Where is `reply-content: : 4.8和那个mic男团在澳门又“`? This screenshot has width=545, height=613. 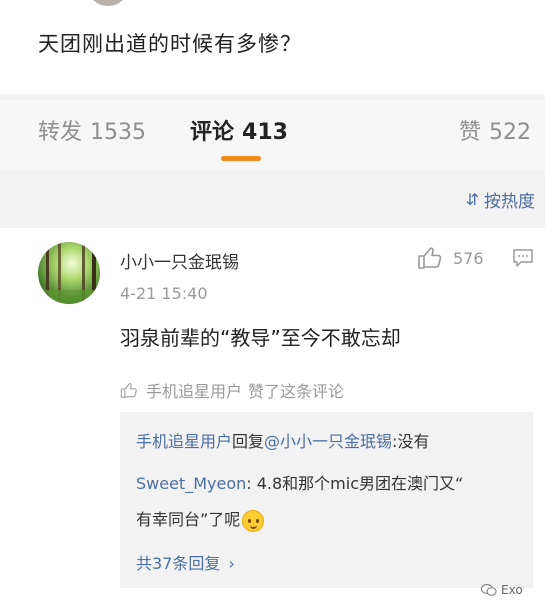 reply-content: : 4.8和那个mic男团在澳门又“ is located at coordinates (355, 483).